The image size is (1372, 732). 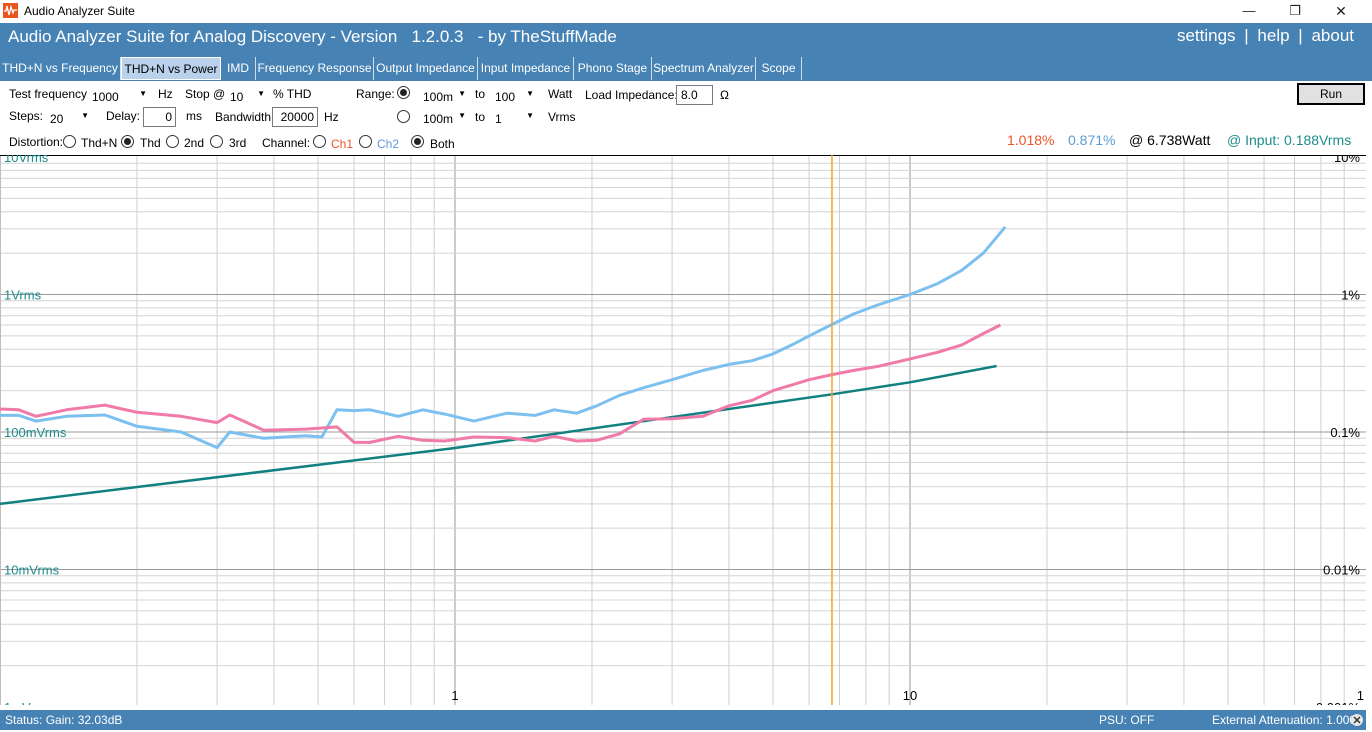 I want to click on steps-value: 20, so click(x=57, y=119).